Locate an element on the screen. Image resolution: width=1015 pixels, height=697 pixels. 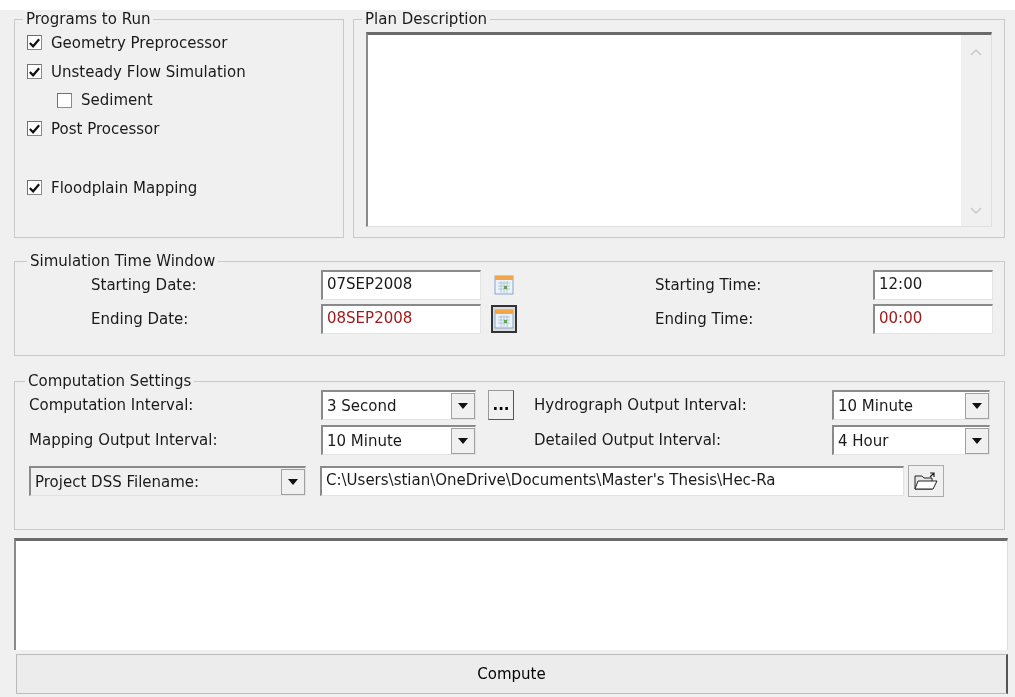
time-field: 12:00 is located at coordinates (933, 285).